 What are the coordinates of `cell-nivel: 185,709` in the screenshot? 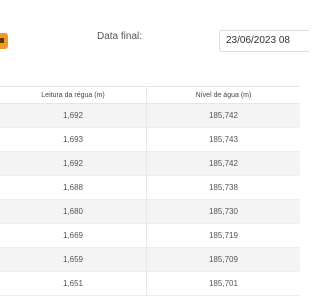 It's located at (223, 259).